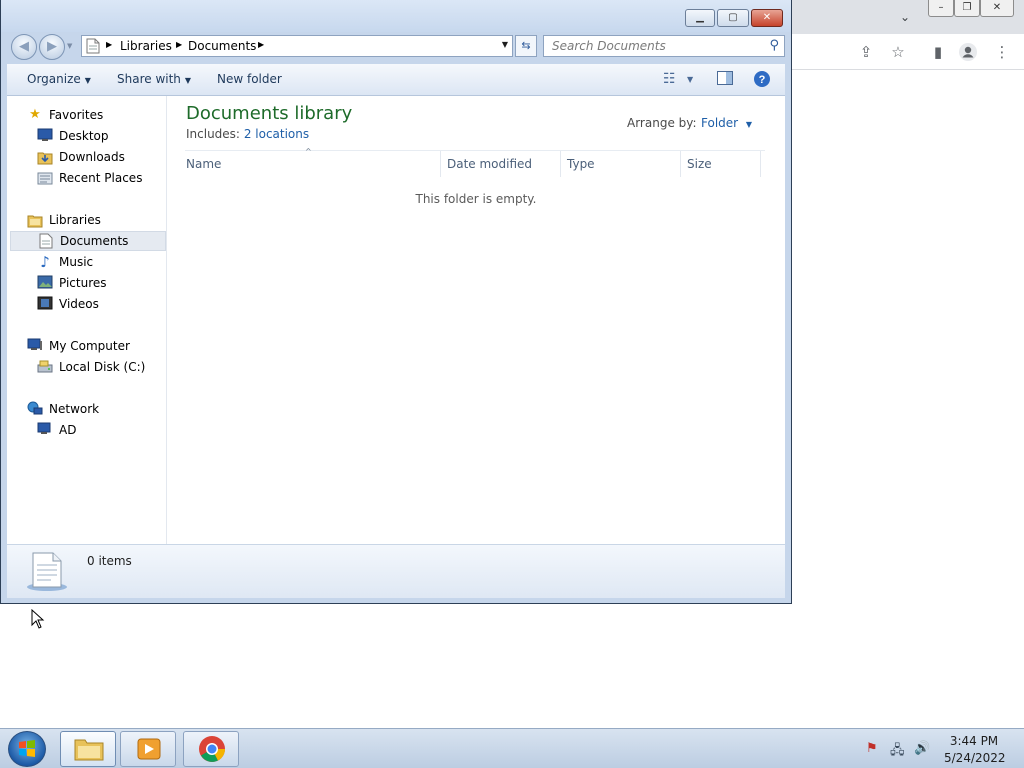  Describe the element at coordinates (75, 220) in the screenshot. I see `nav-libraries-label: Libraries` at that location.